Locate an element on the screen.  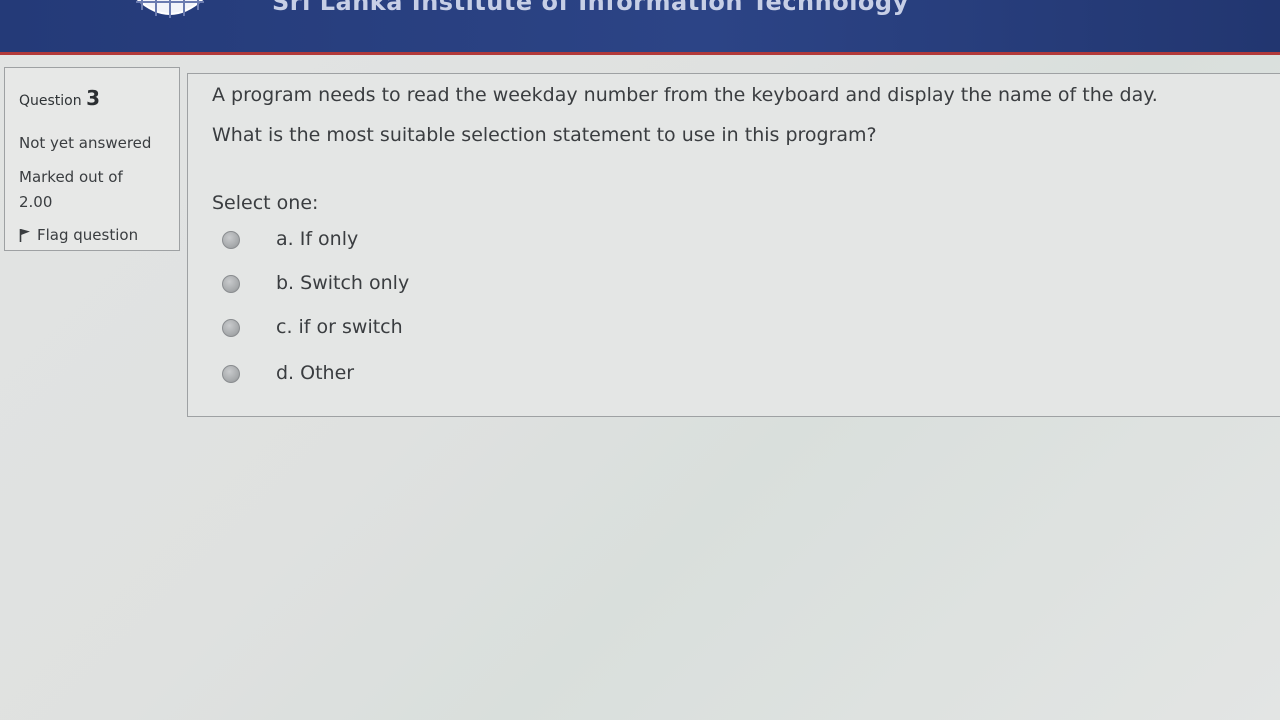
question-label: Question is located at coordinates (50, 101).